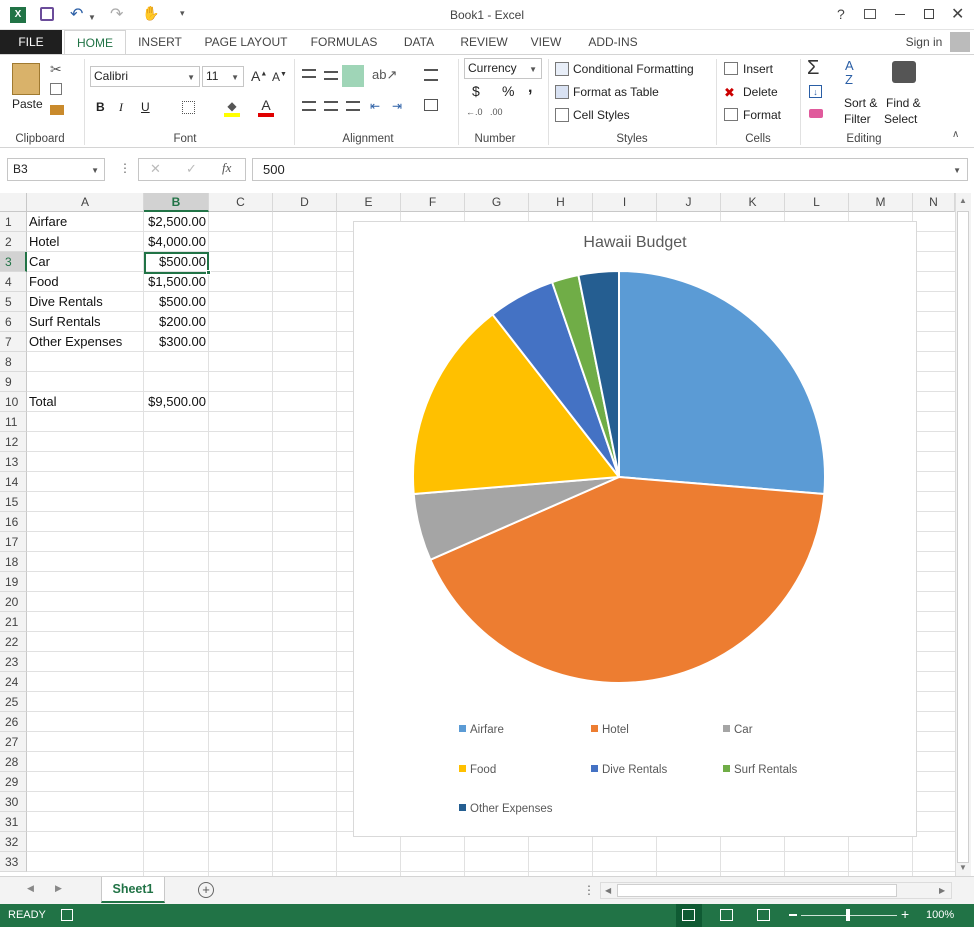  Describe the element at coordinates (497, 202) in the screenshot. I see `column-header-g: G` at that location.